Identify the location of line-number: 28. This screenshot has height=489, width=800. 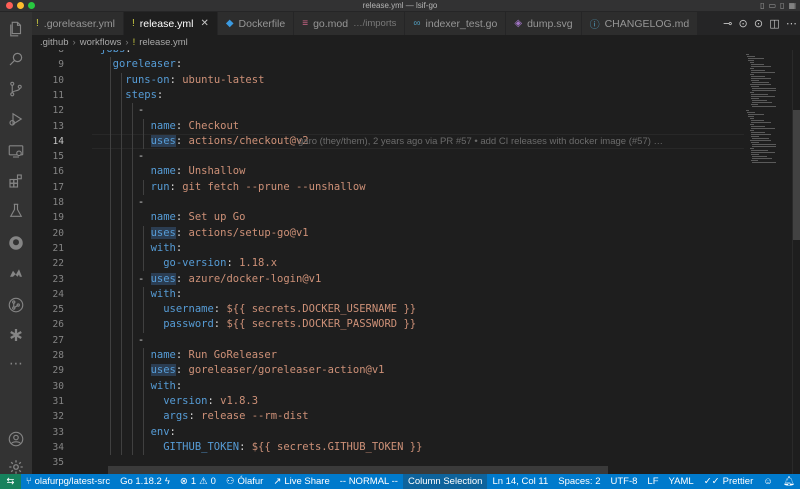
(58, 355).